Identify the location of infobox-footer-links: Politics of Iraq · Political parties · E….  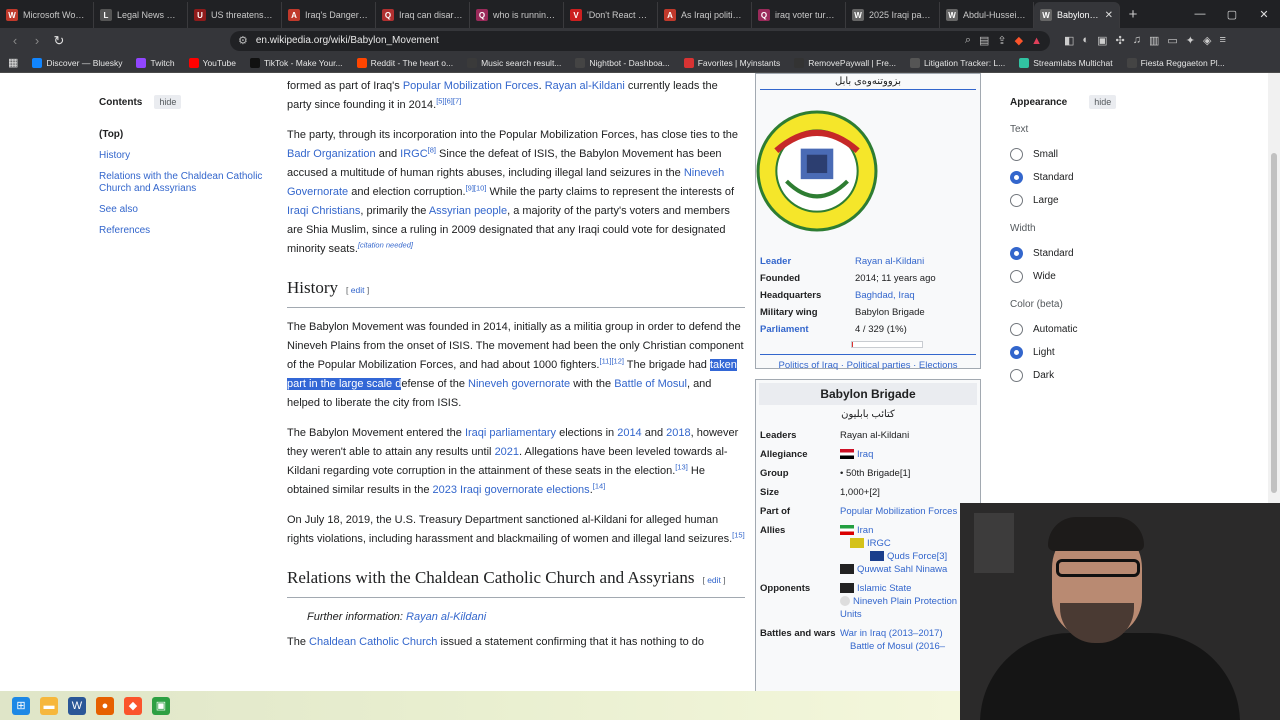
(868, 362).